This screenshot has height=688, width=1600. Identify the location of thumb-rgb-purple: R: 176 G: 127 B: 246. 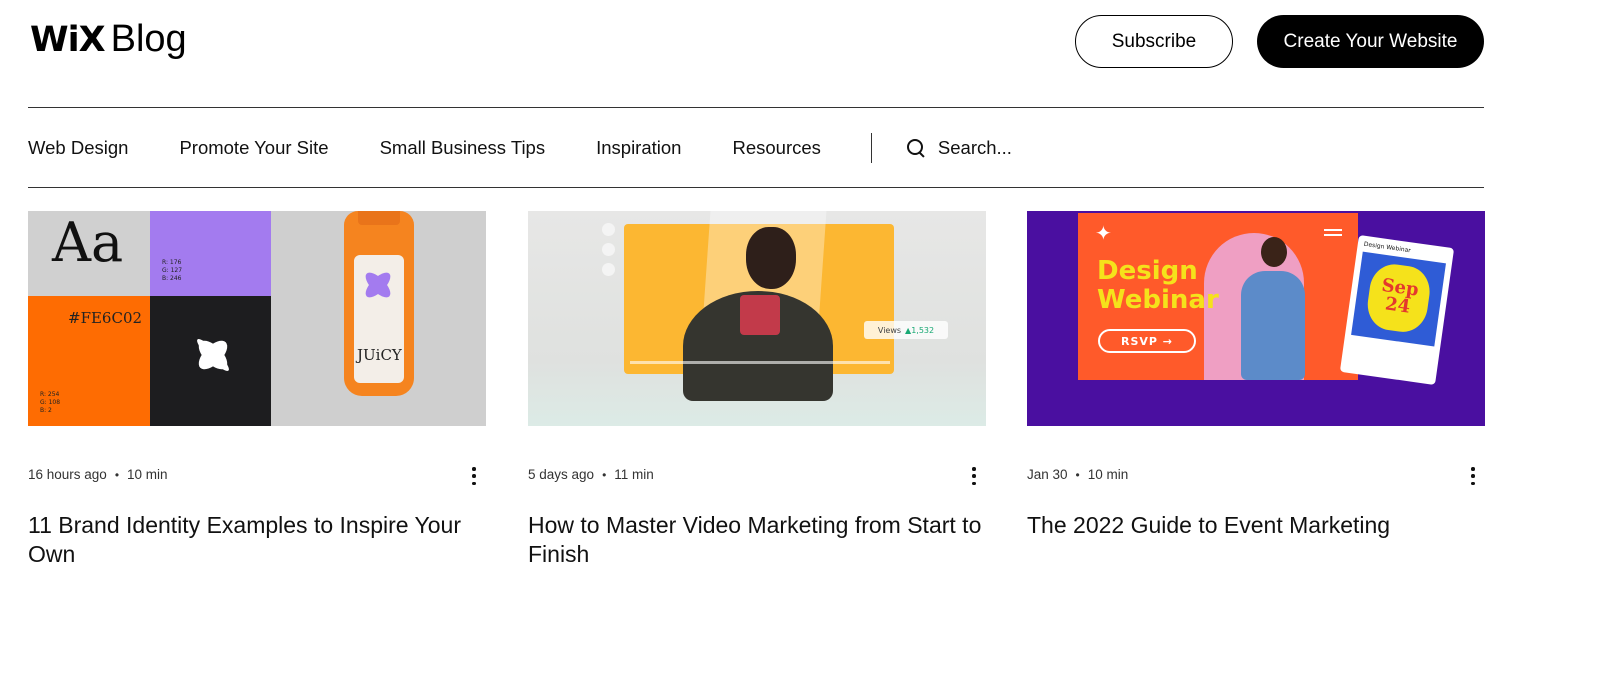
(172, 270).